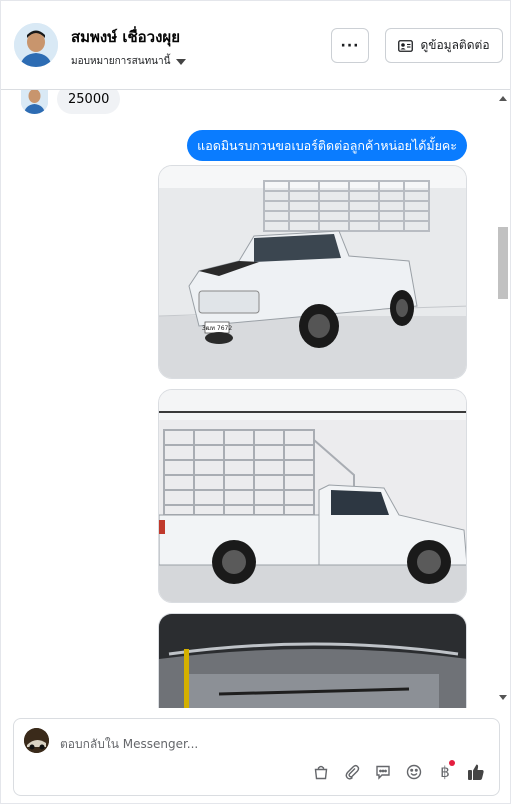  I want to click on thumbs-up-icon, so click(476, 772).